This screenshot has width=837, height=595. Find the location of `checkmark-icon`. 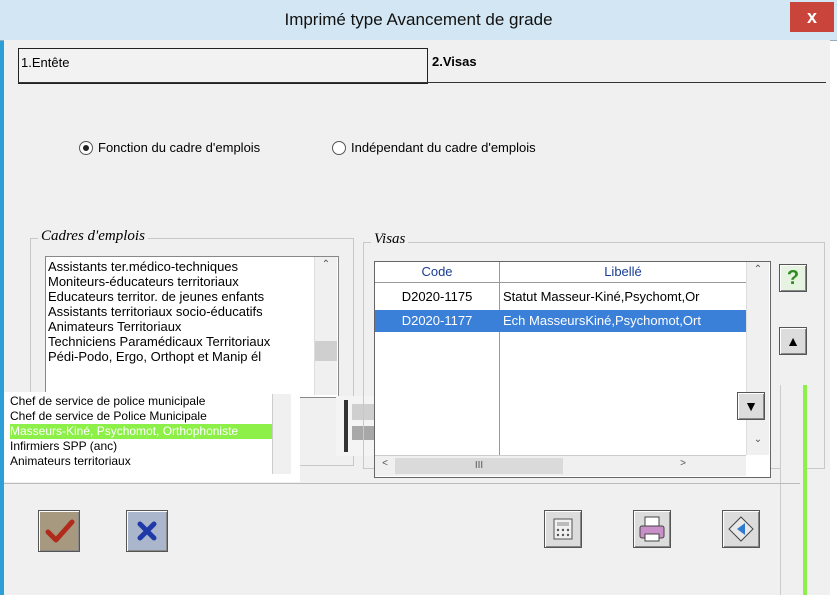

checkmark-icon is located at coordinates (60, 531).